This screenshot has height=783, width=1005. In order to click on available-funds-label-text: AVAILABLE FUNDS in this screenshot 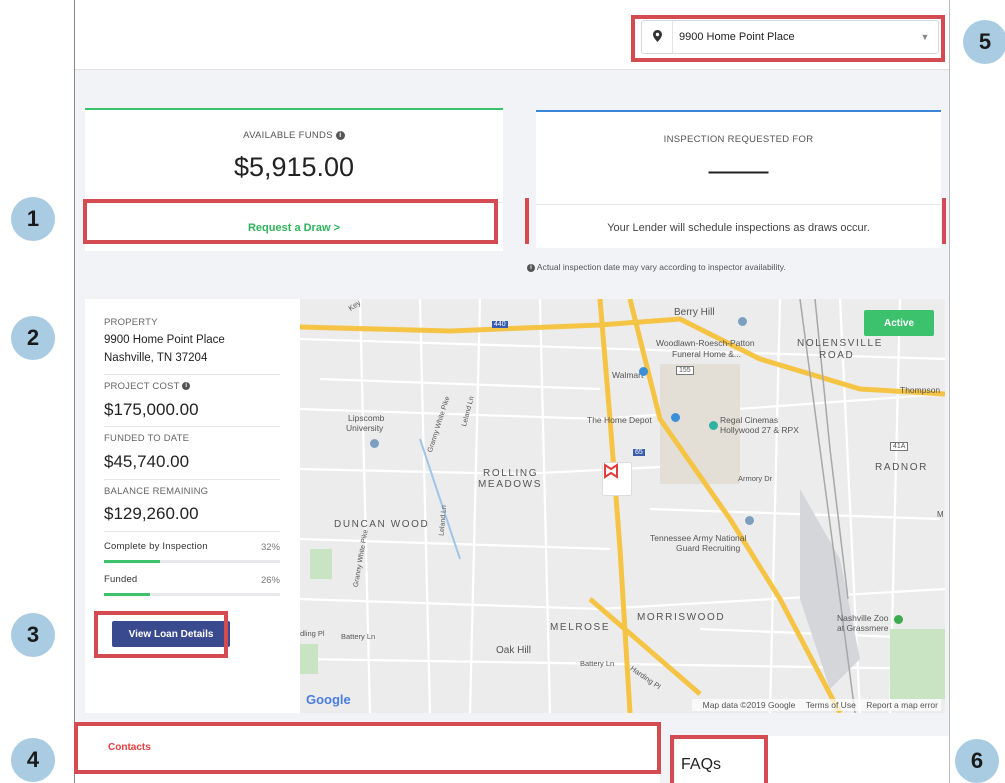, I will do `click(288, 135)`.